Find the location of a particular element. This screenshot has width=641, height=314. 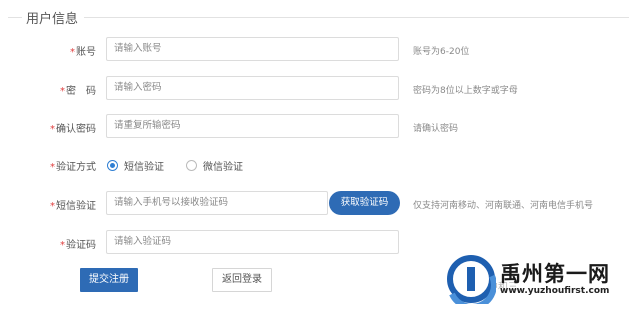

logo-url: www.yuzhoufirst.com is located at coordinates (555, 291).